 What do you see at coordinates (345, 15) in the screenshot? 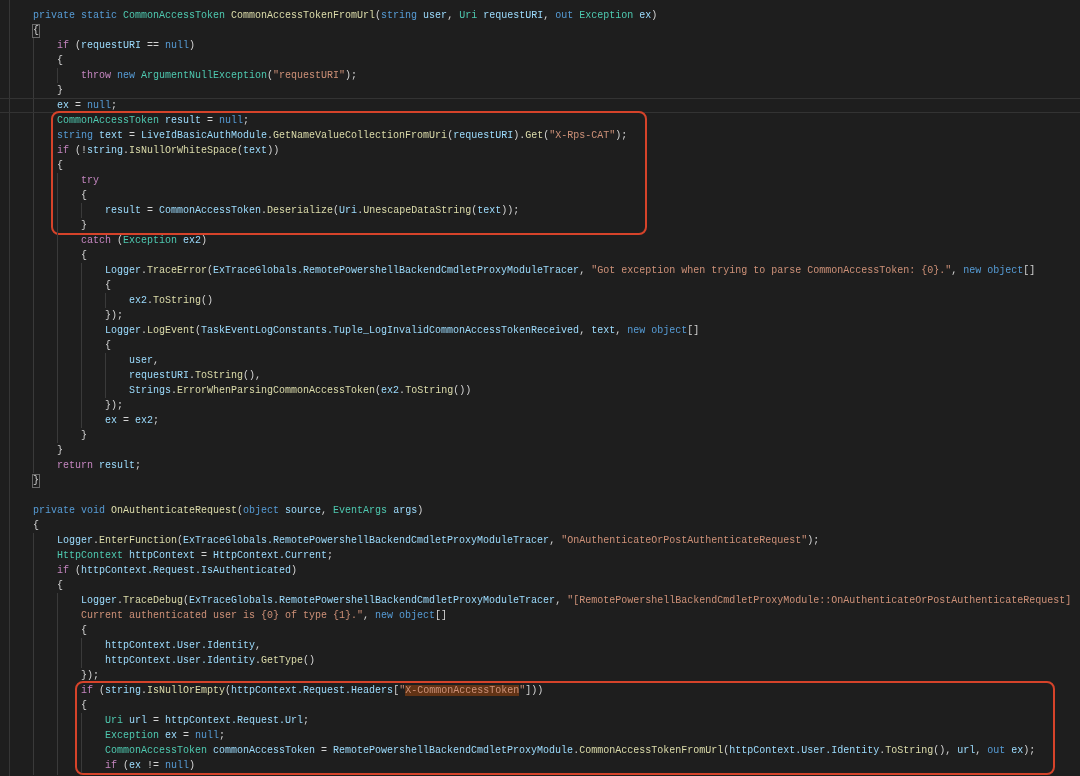
I see `code-line: private static CommonAccessToken CommonAccessTokenFromUrl(string user, Uri requestURI, out Exception ex)` at bounding box center [345, 15].